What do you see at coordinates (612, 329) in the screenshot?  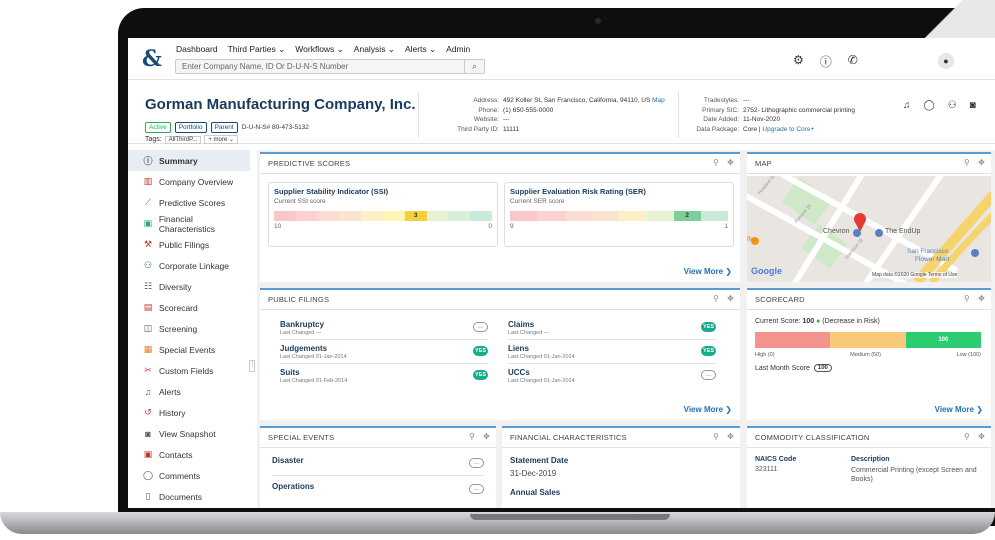 I see `table-row: Claims Last Changed --- YES` at bounding box center [612, 329].